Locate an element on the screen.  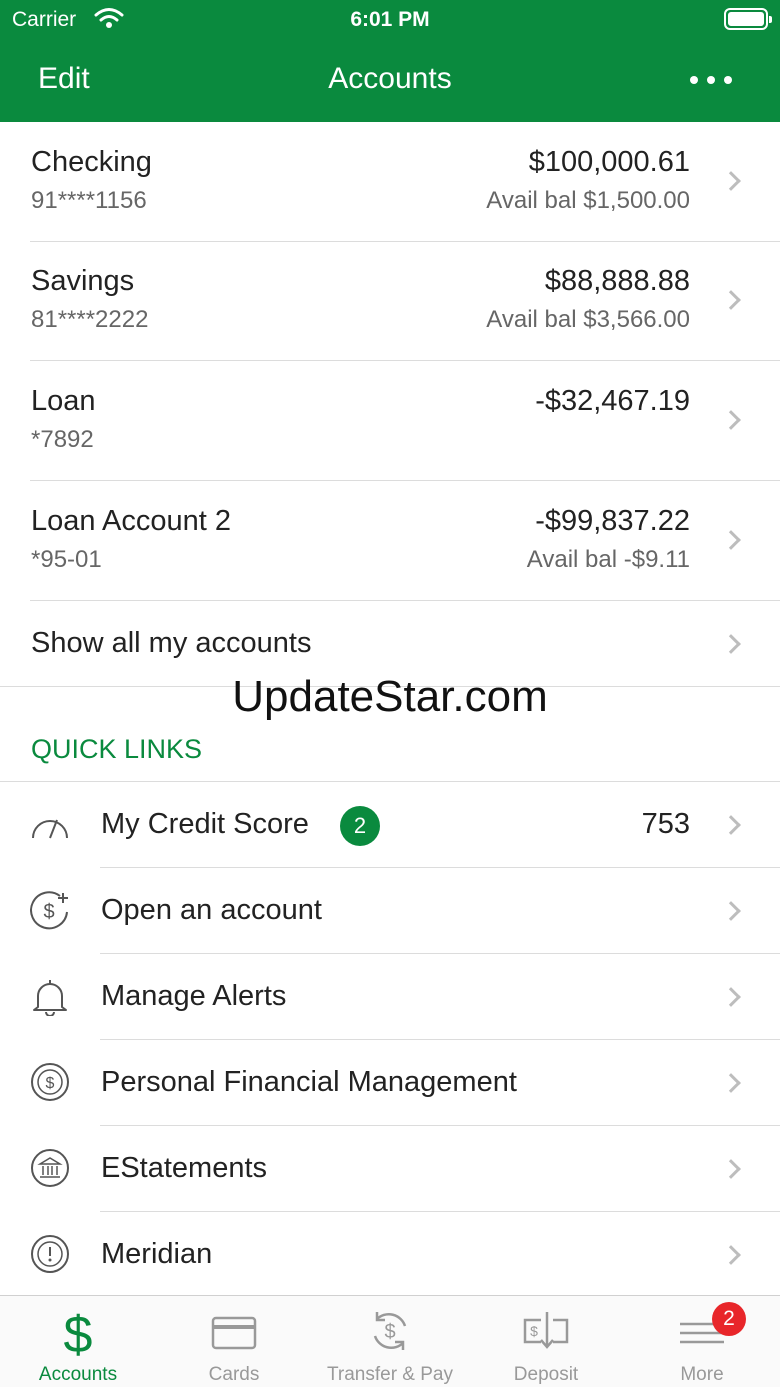
quick-link-label: My Credit Score is located at coordinates (205, 824).